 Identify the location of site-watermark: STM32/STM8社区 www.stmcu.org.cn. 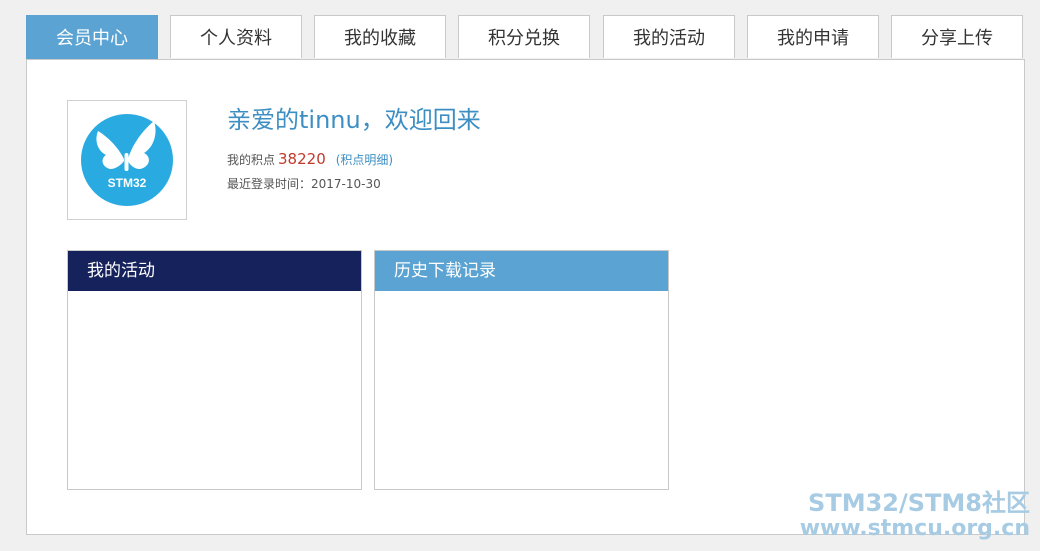
(915, 516).